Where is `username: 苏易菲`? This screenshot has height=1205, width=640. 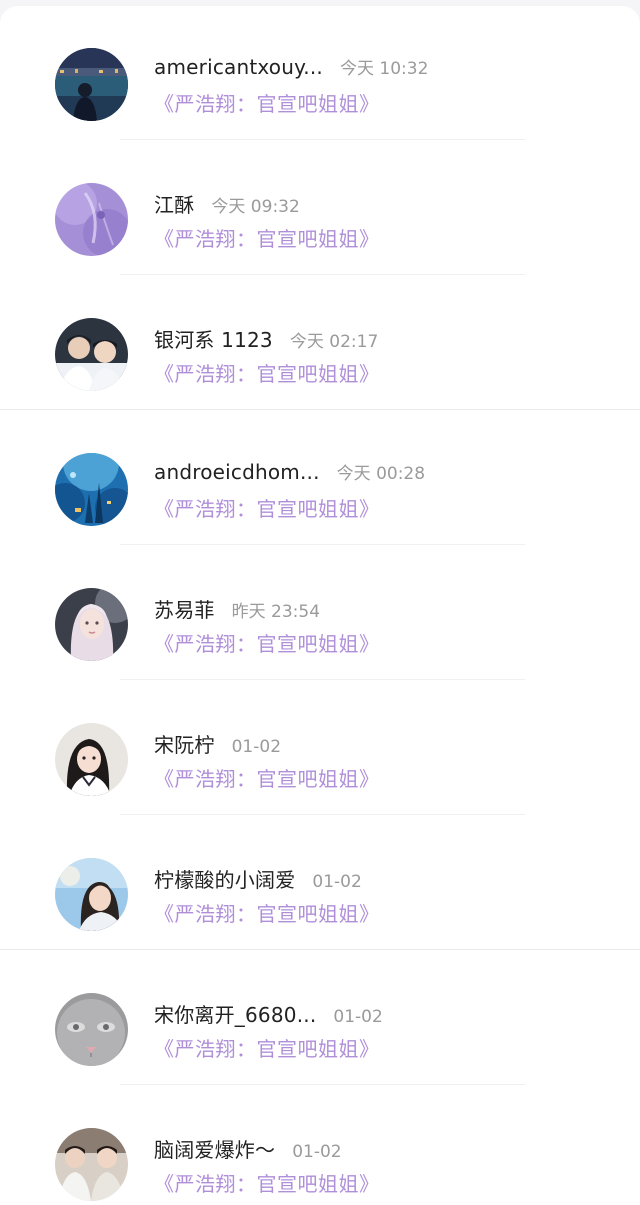
username: 苏易菲 is located at coordinates (184, 608).